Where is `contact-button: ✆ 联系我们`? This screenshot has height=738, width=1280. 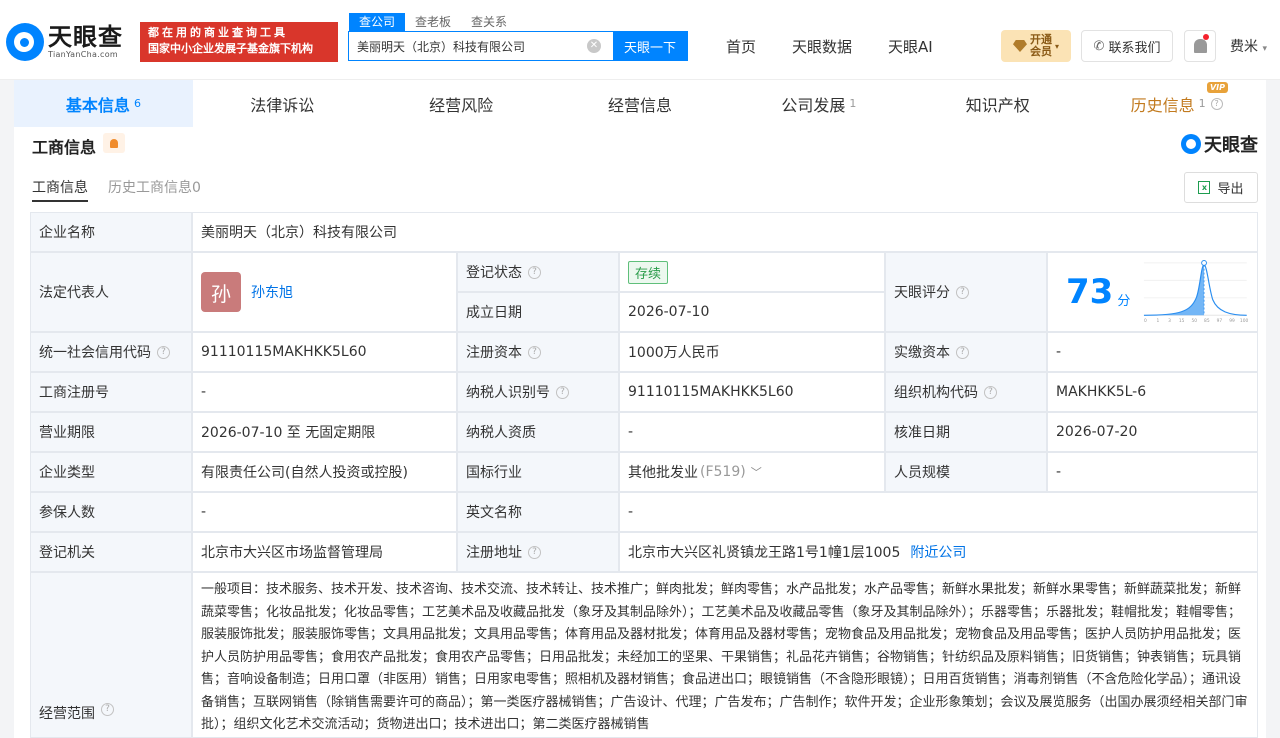
contact-button: ✆ 联系我们 is located at coordinates (1127, 46).